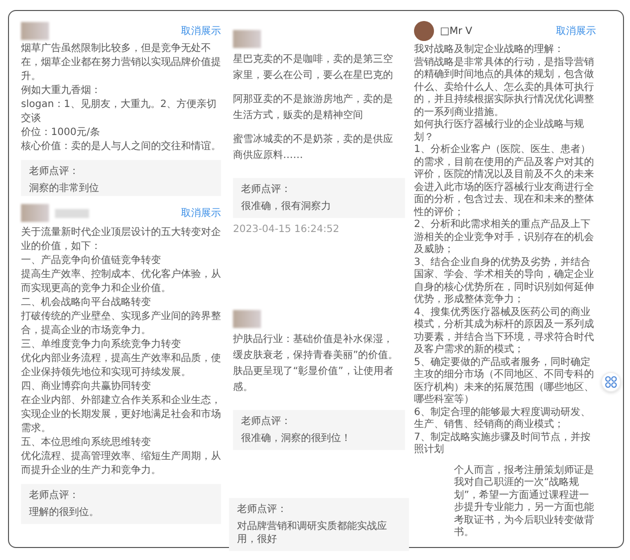 Image resolution: width=630 pixels, height=560 pixels. What do you see at coordinates (456, 31) in the screenshot?
I see `username: □Mr V` at bounding box center [456, 31].